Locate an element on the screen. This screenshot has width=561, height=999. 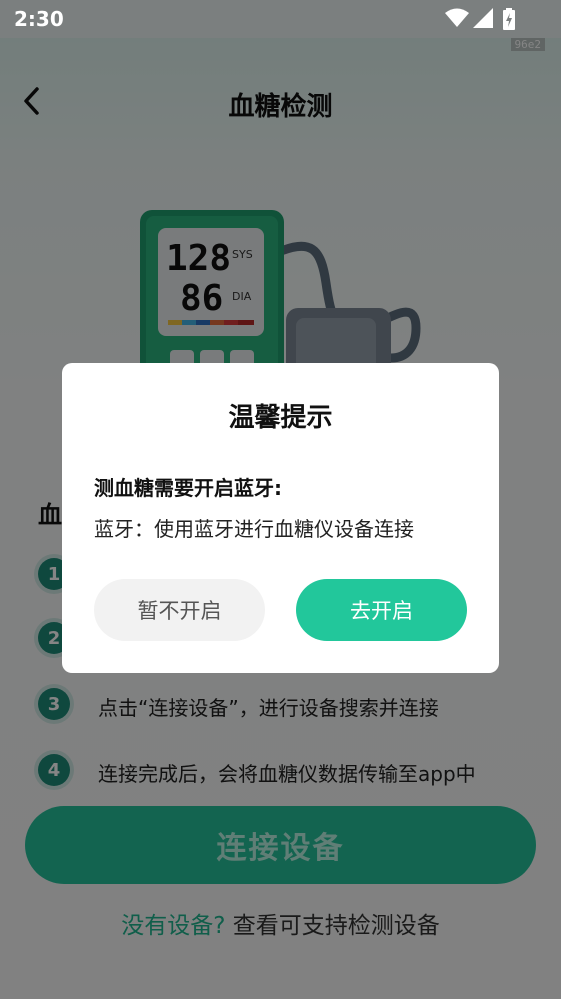
cancel-button: 暂不开启 is located at coordinates (179, 610).